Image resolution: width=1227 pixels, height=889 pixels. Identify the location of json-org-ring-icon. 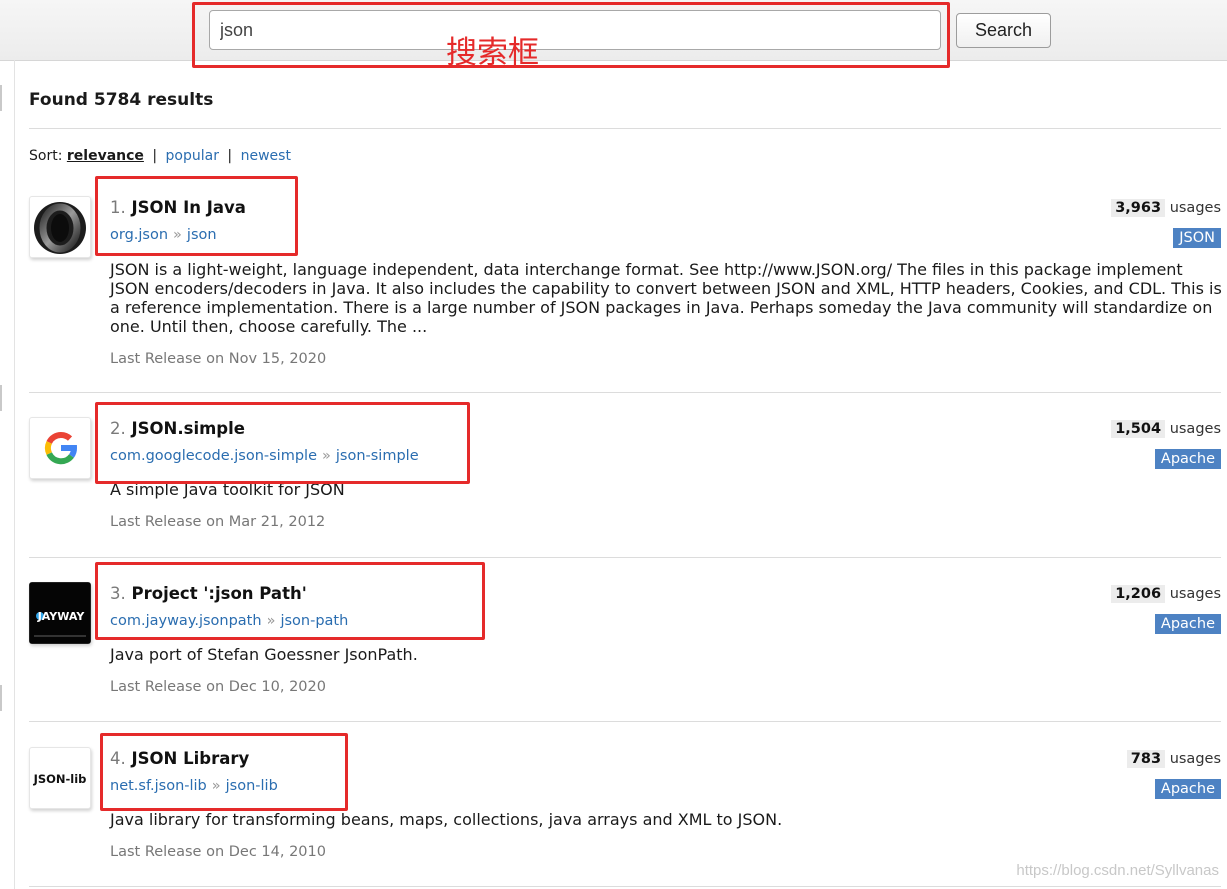
(60, 227).